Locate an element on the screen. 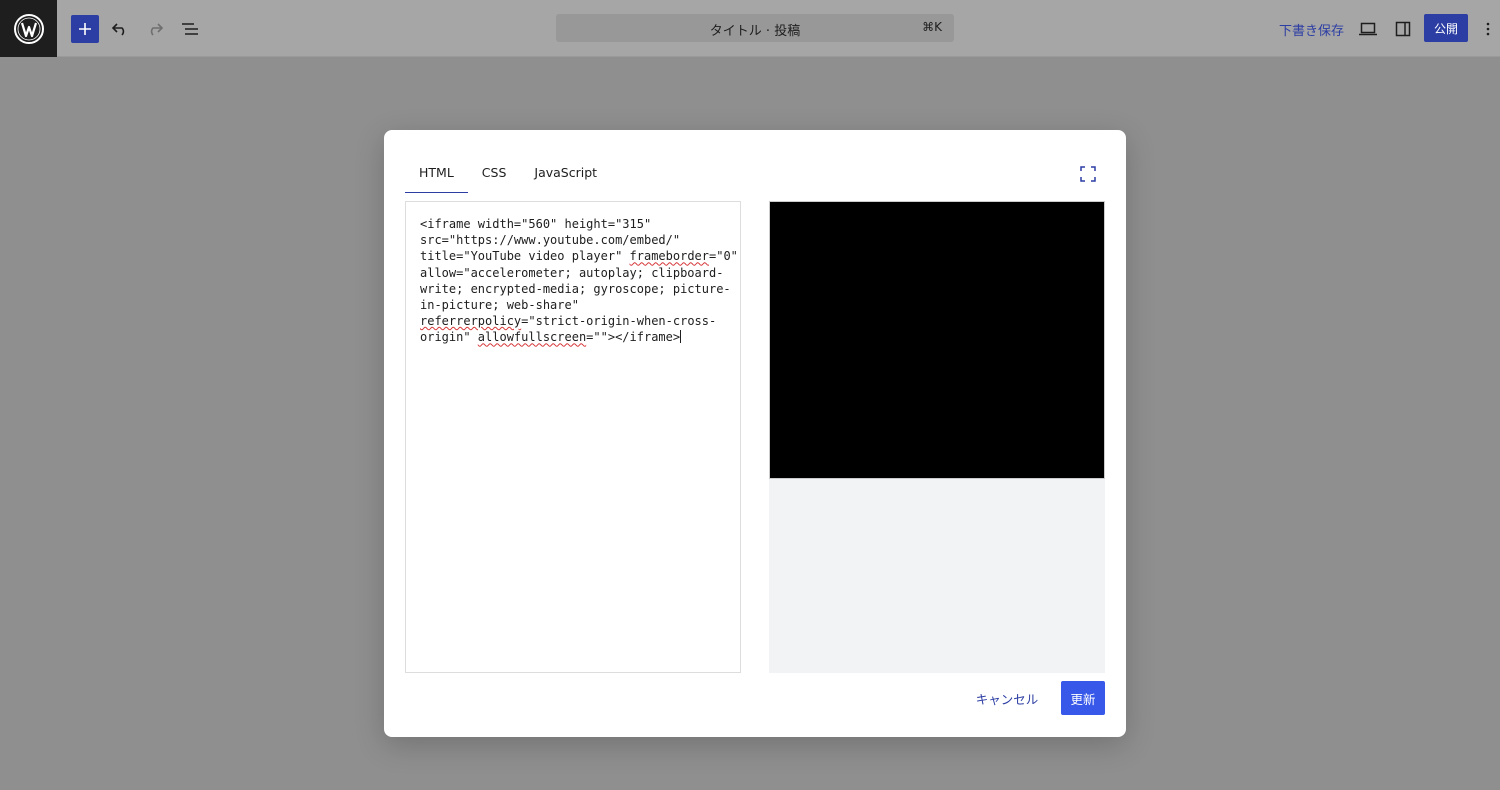  tab-html: HTML is located at coordinates (436, 174).